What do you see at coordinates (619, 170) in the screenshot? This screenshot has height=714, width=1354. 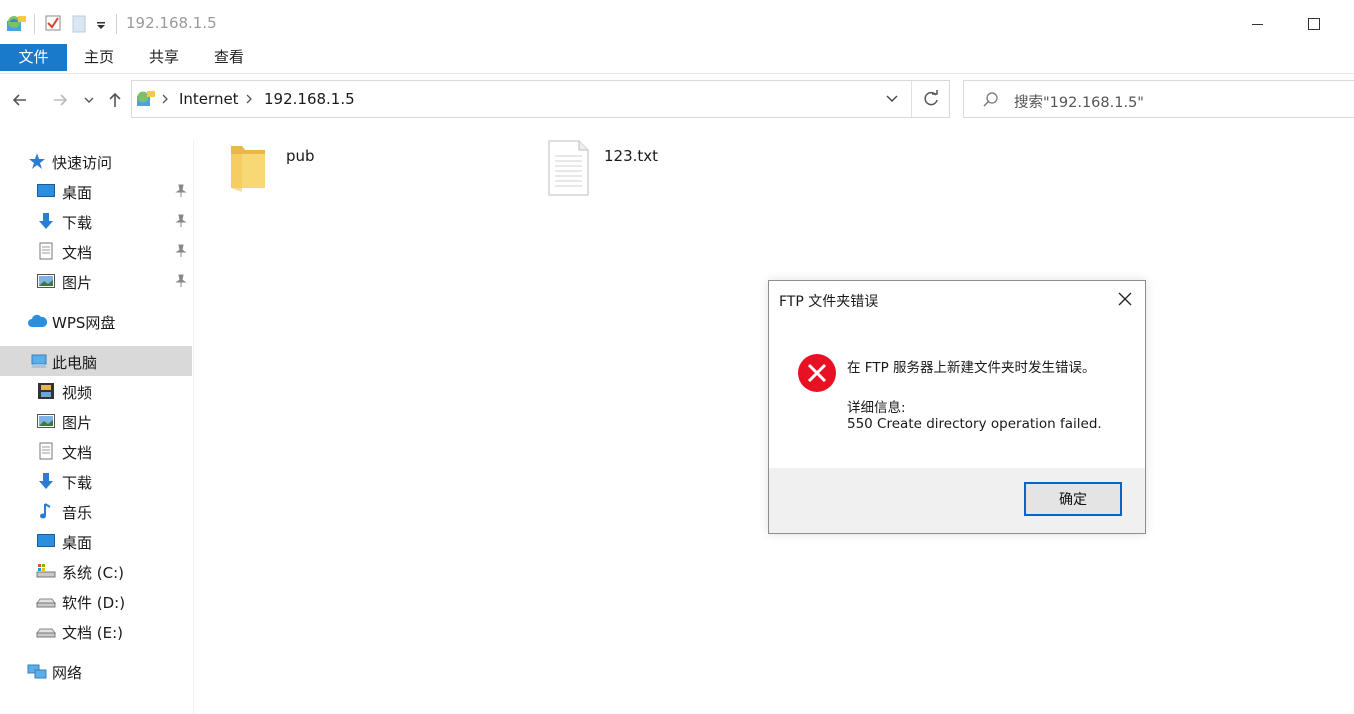 I see `file-item-123-txt: 123.txt` at bounding box center [619, 170].